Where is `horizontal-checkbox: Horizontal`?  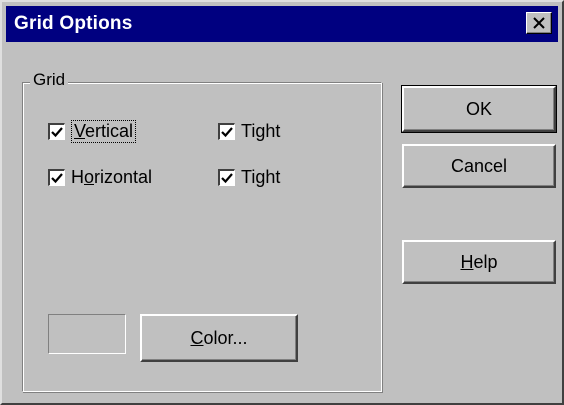
horizontal-checkbox: Horizontal is located at coordinates (100, 177).